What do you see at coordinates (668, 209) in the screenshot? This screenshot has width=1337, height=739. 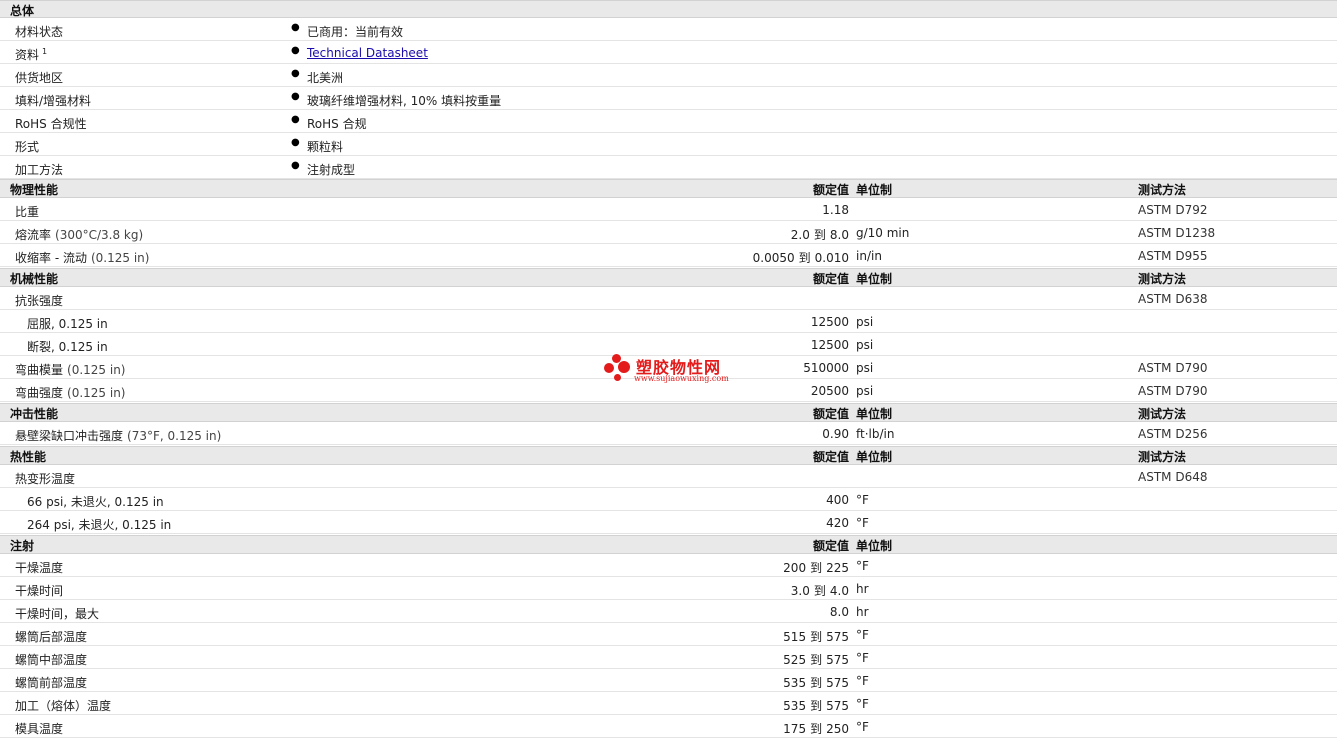 I see `table-row: 比重 1.18 ASTM D792` at bounding box center [668, 209].